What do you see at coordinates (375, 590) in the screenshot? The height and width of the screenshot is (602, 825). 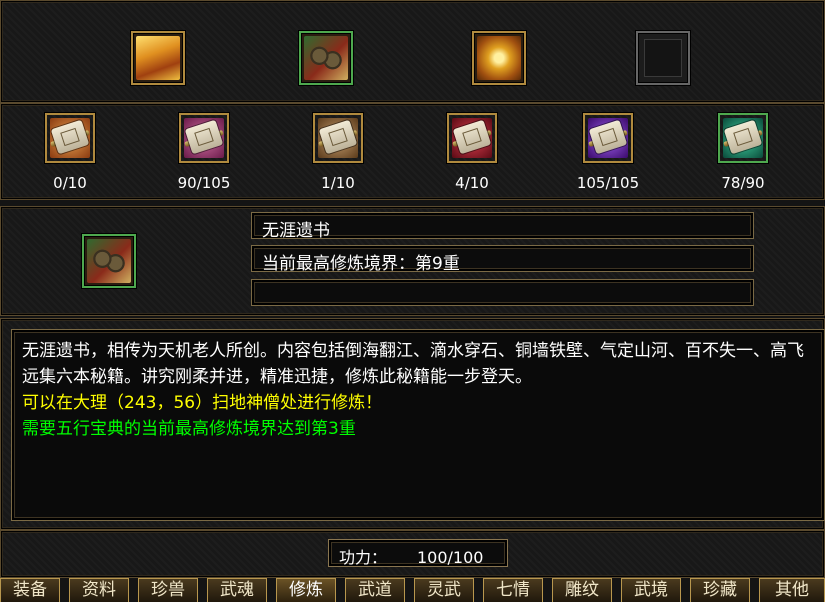 I see `tab-martial-way: 武道` at bounding box center [375, 590].